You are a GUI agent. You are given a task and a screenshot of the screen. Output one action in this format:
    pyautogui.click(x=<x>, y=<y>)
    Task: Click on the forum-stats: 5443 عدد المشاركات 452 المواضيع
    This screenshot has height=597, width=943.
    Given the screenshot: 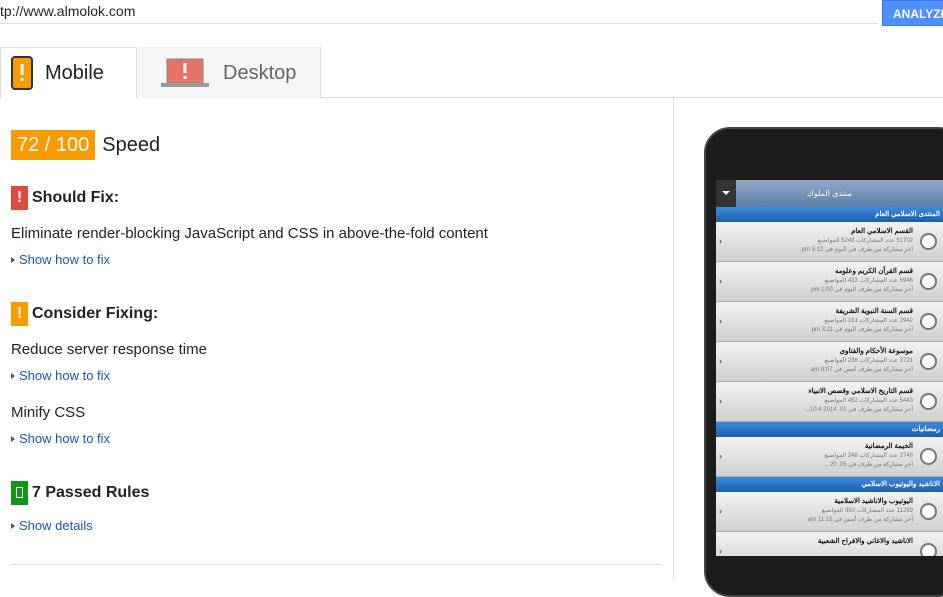 What is the action you would take?
    pyautogui.click(x=868, y=401)
    